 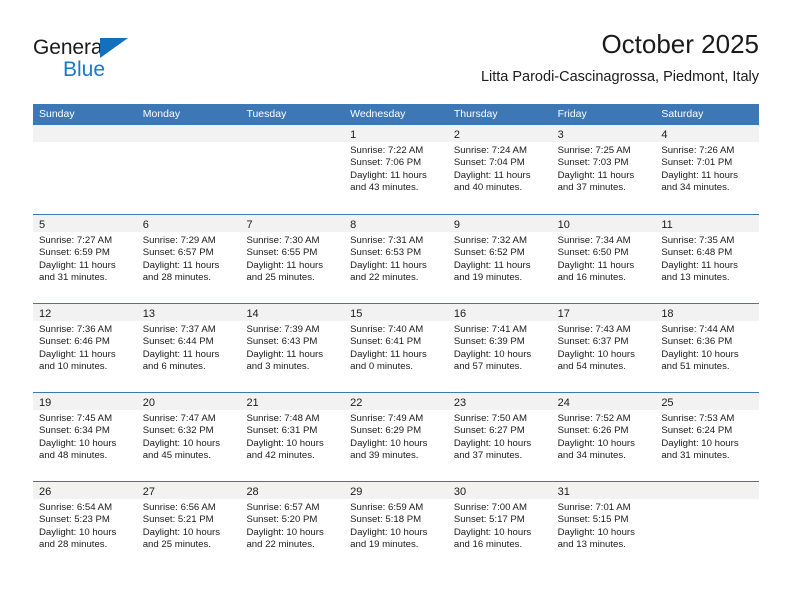 I want to click on day-number-band: 11, so click(x=707, y=223).